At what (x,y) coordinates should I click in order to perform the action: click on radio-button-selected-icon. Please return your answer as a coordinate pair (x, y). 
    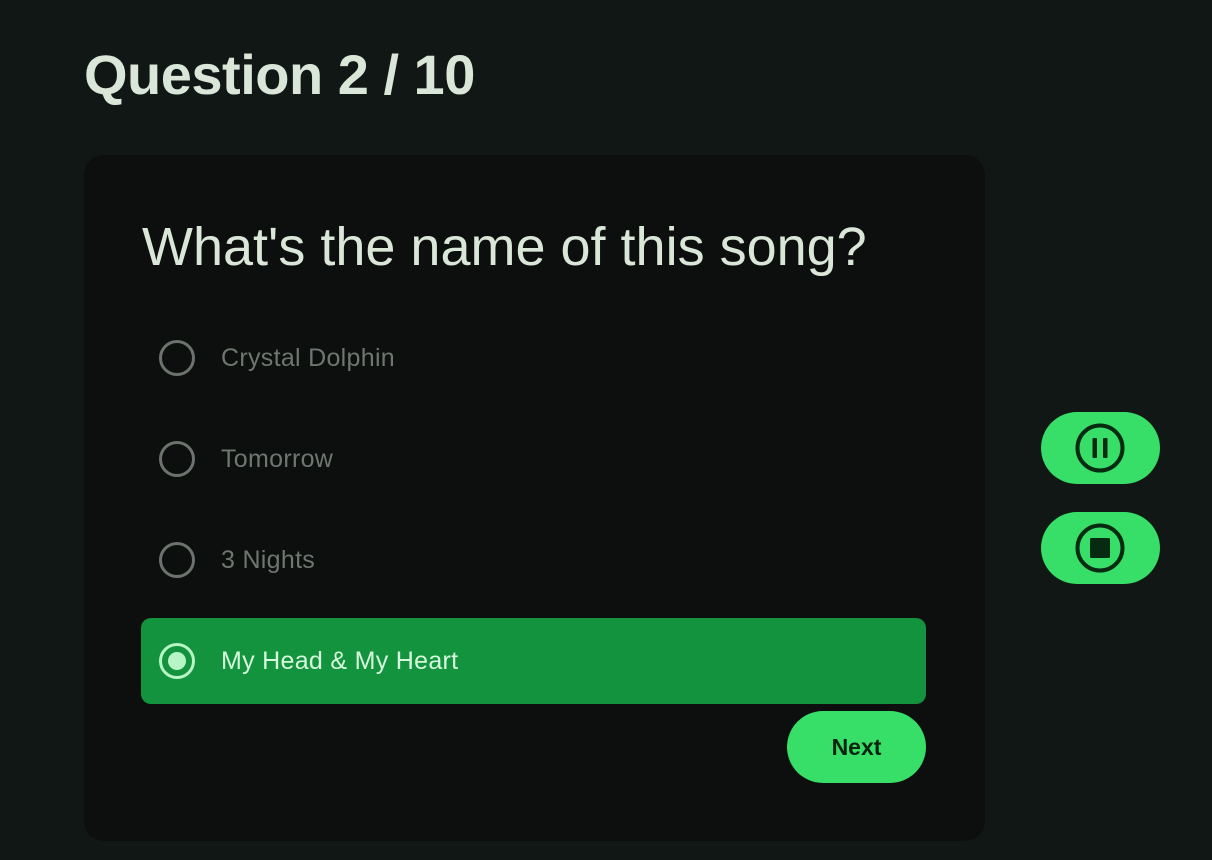
    Looking at the image, I should click on (177, 661).